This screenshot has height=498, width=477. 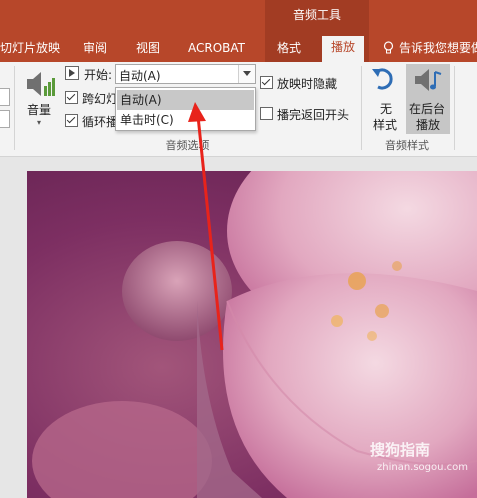 What do you see at coordinates (100, 122) in the screenshot?
I see `loop-label: 循环播` at bounding box center [100, 122].